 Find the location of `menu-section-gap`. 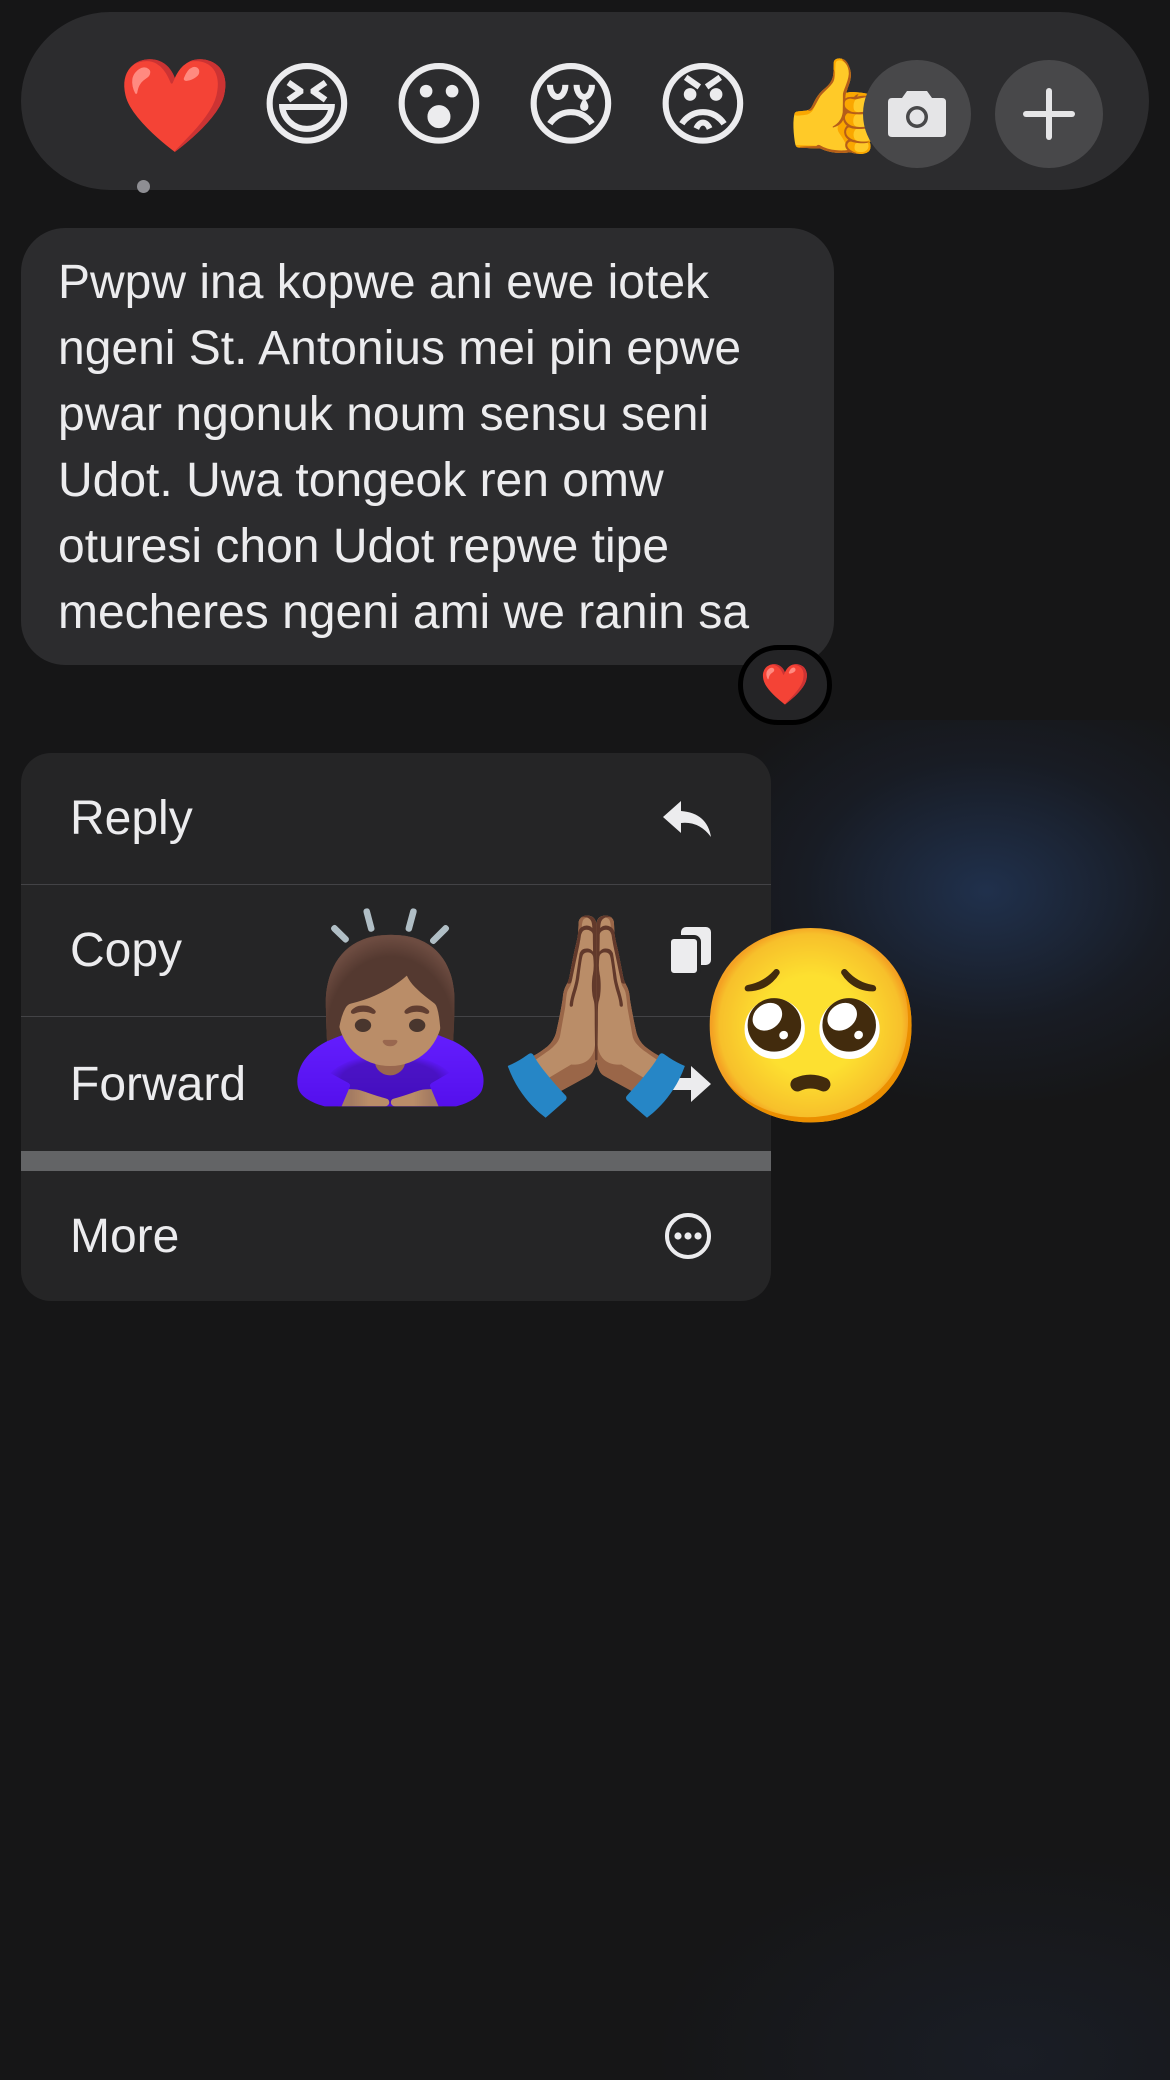

menu-section-gap is located at coordinates (396, 1161).